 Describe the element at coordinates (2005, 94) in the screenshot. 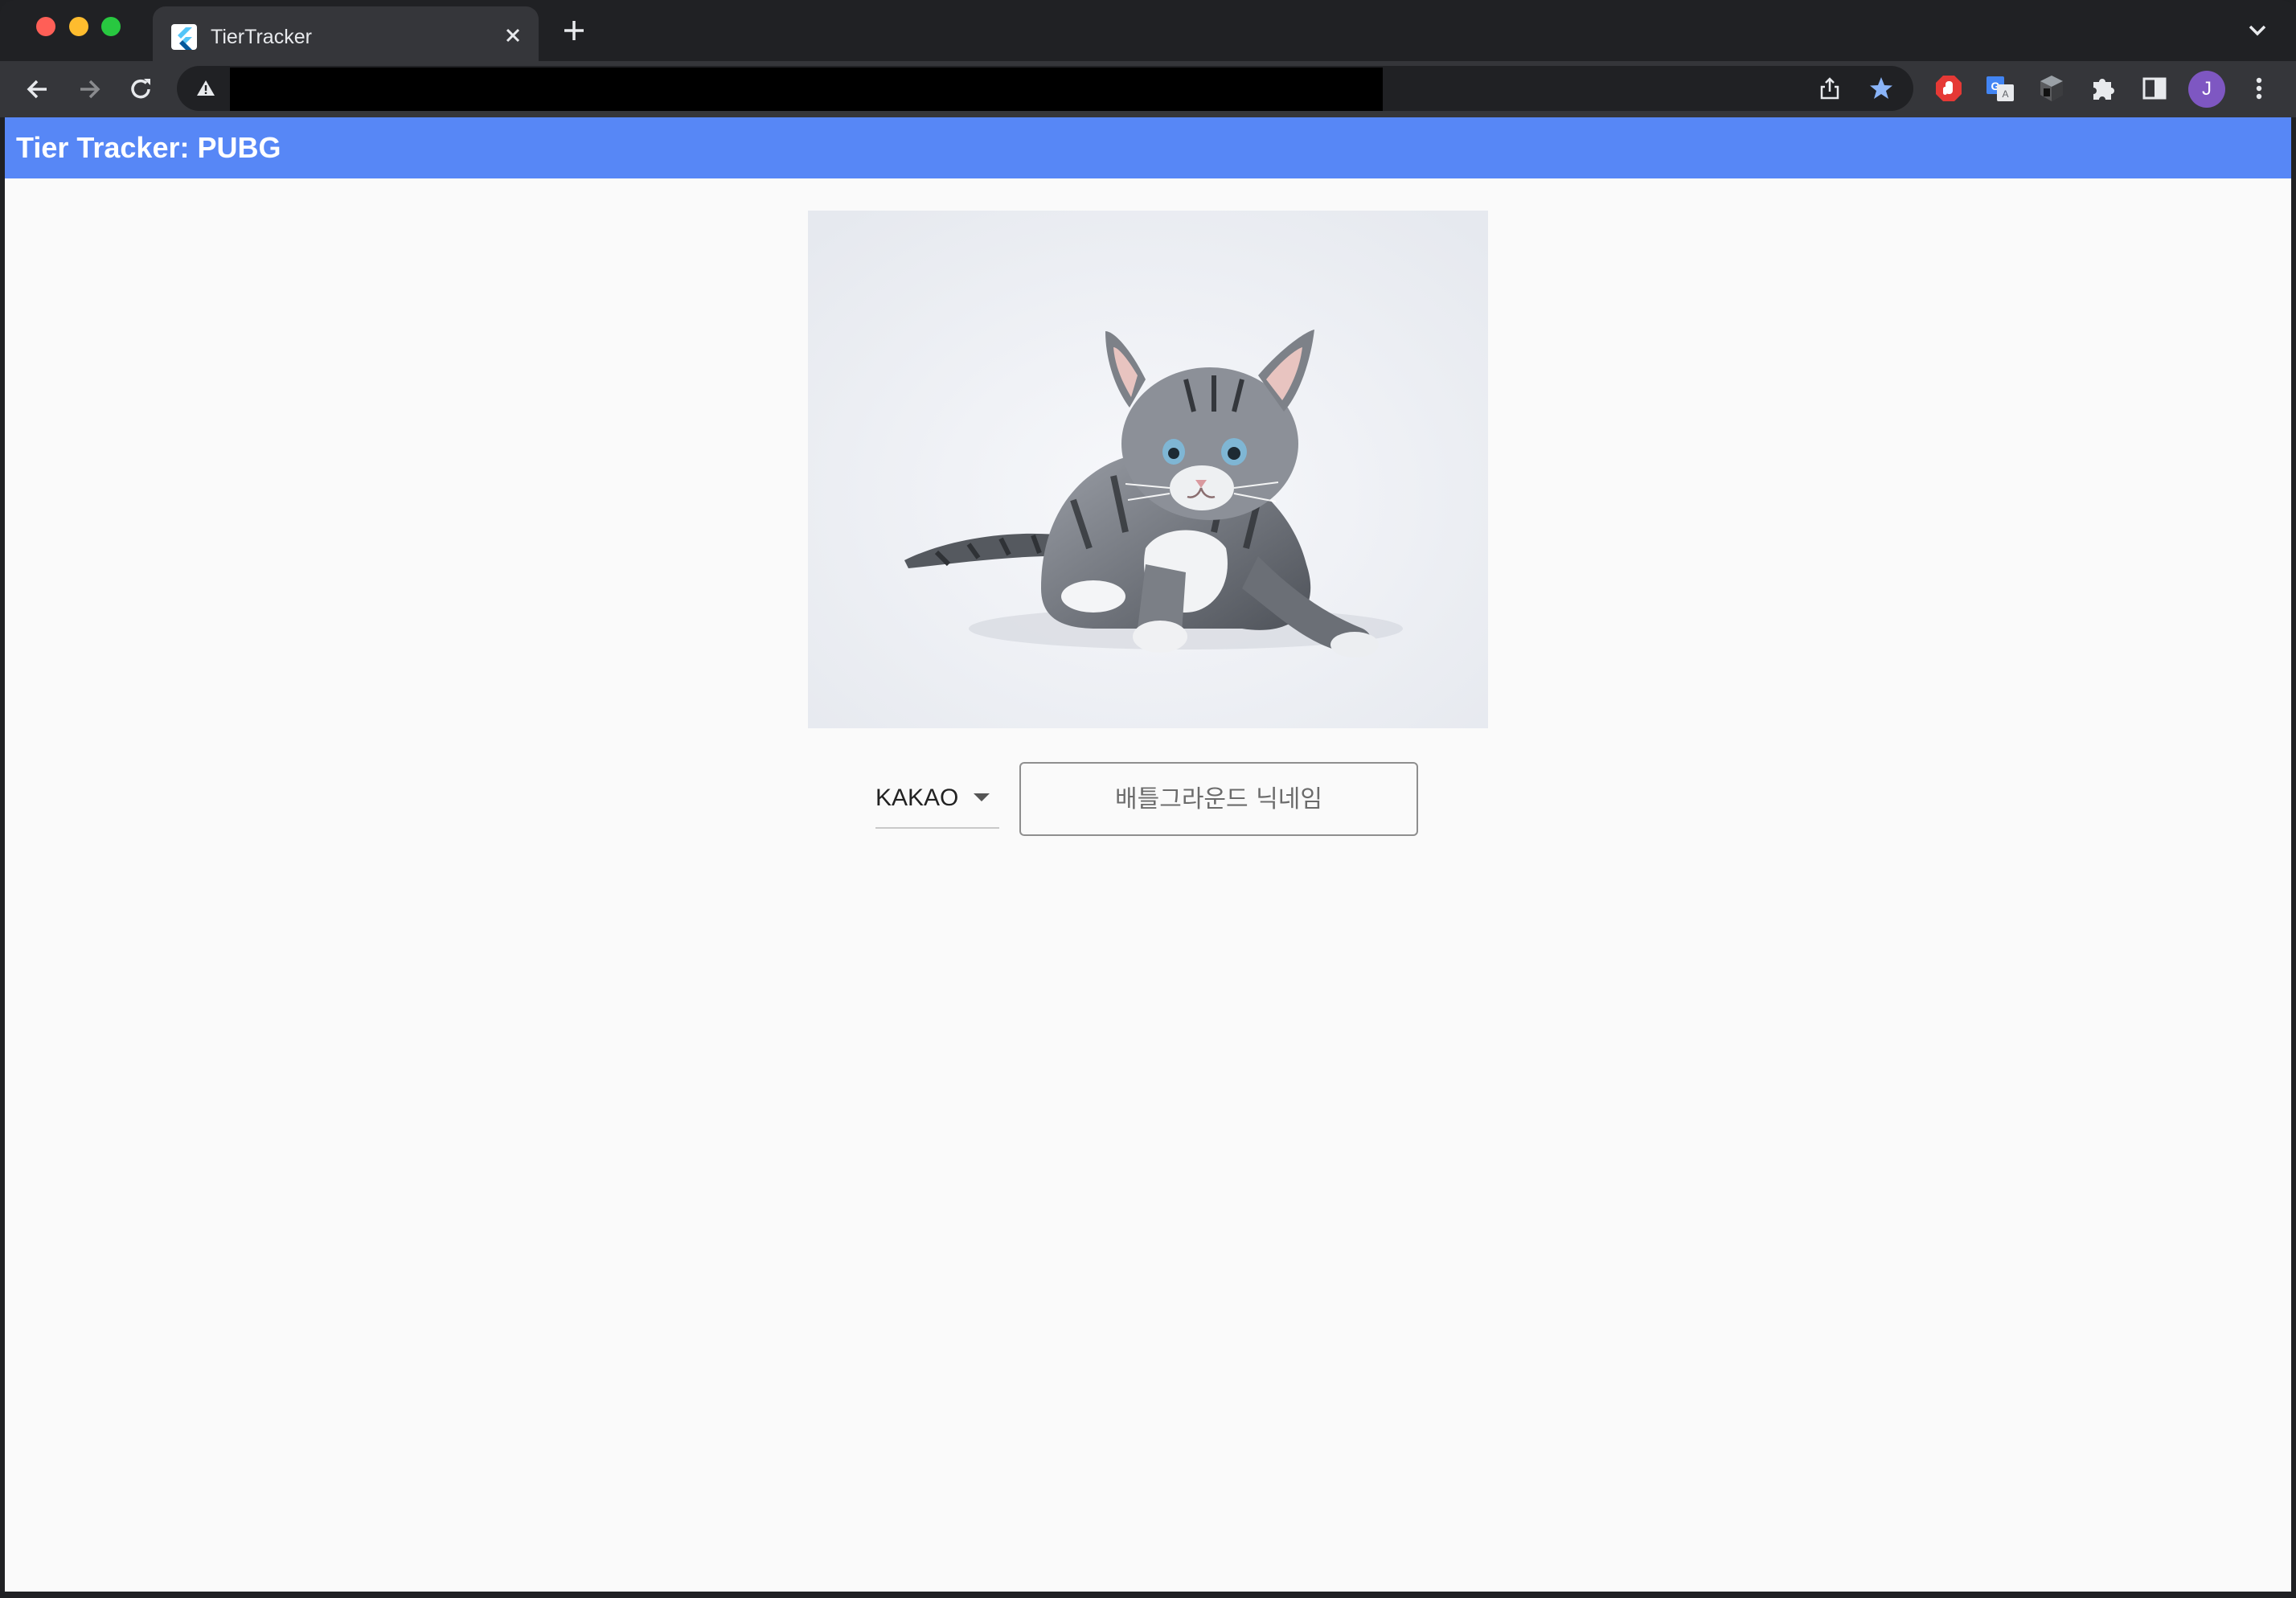

I see `svg-text: A` at that location.